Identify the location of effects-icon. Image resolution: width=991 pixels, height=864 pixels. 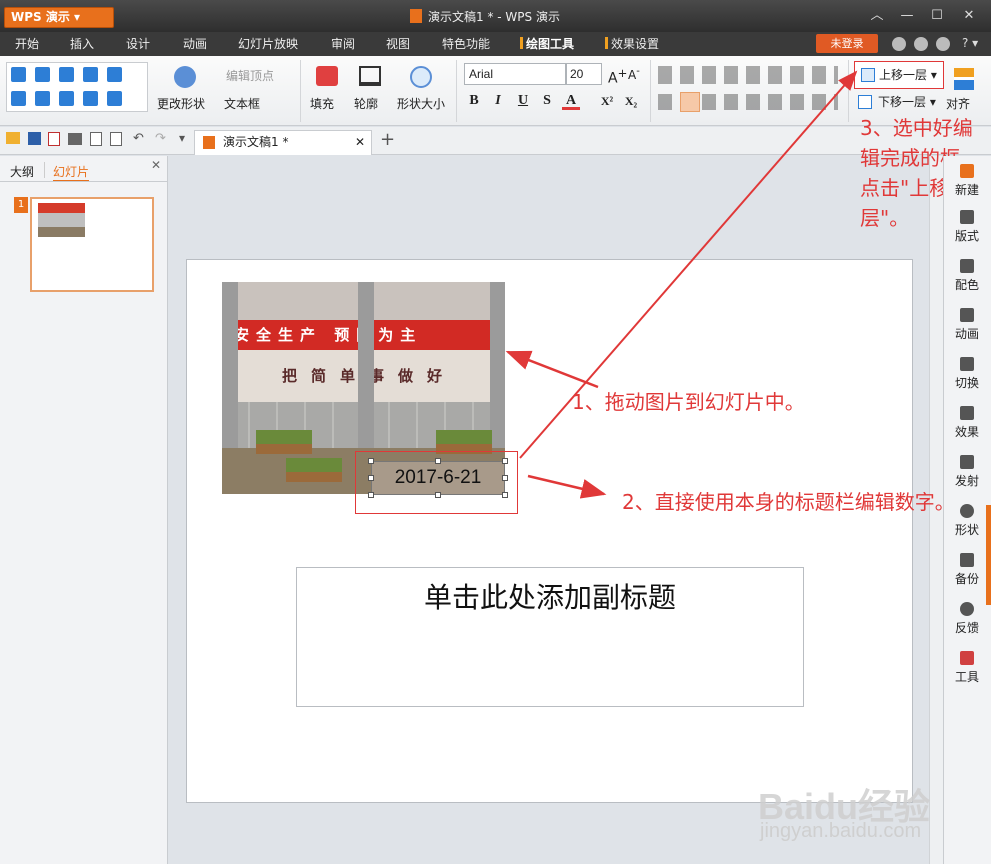
(967, 413).